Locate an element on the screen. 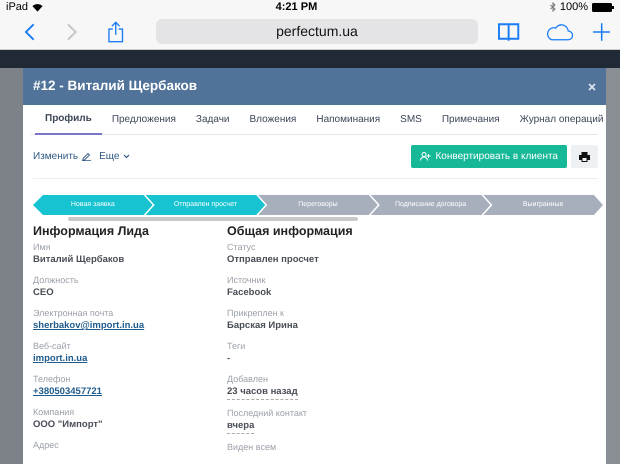  battery-percent: 100% is located at coordinates (574, 7).